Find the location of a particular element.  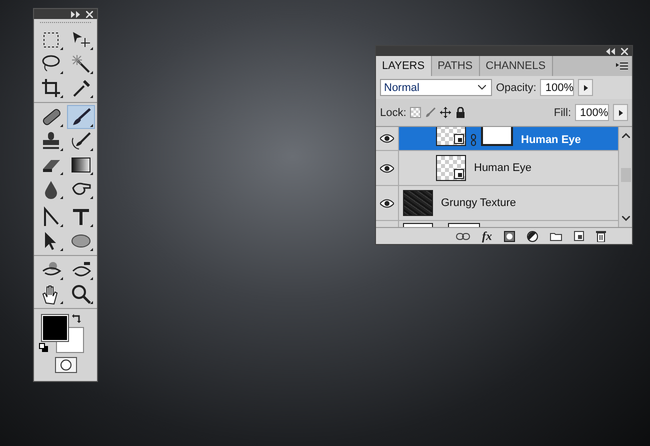

foreground-color-swatch is located at coordinates (55, 328).